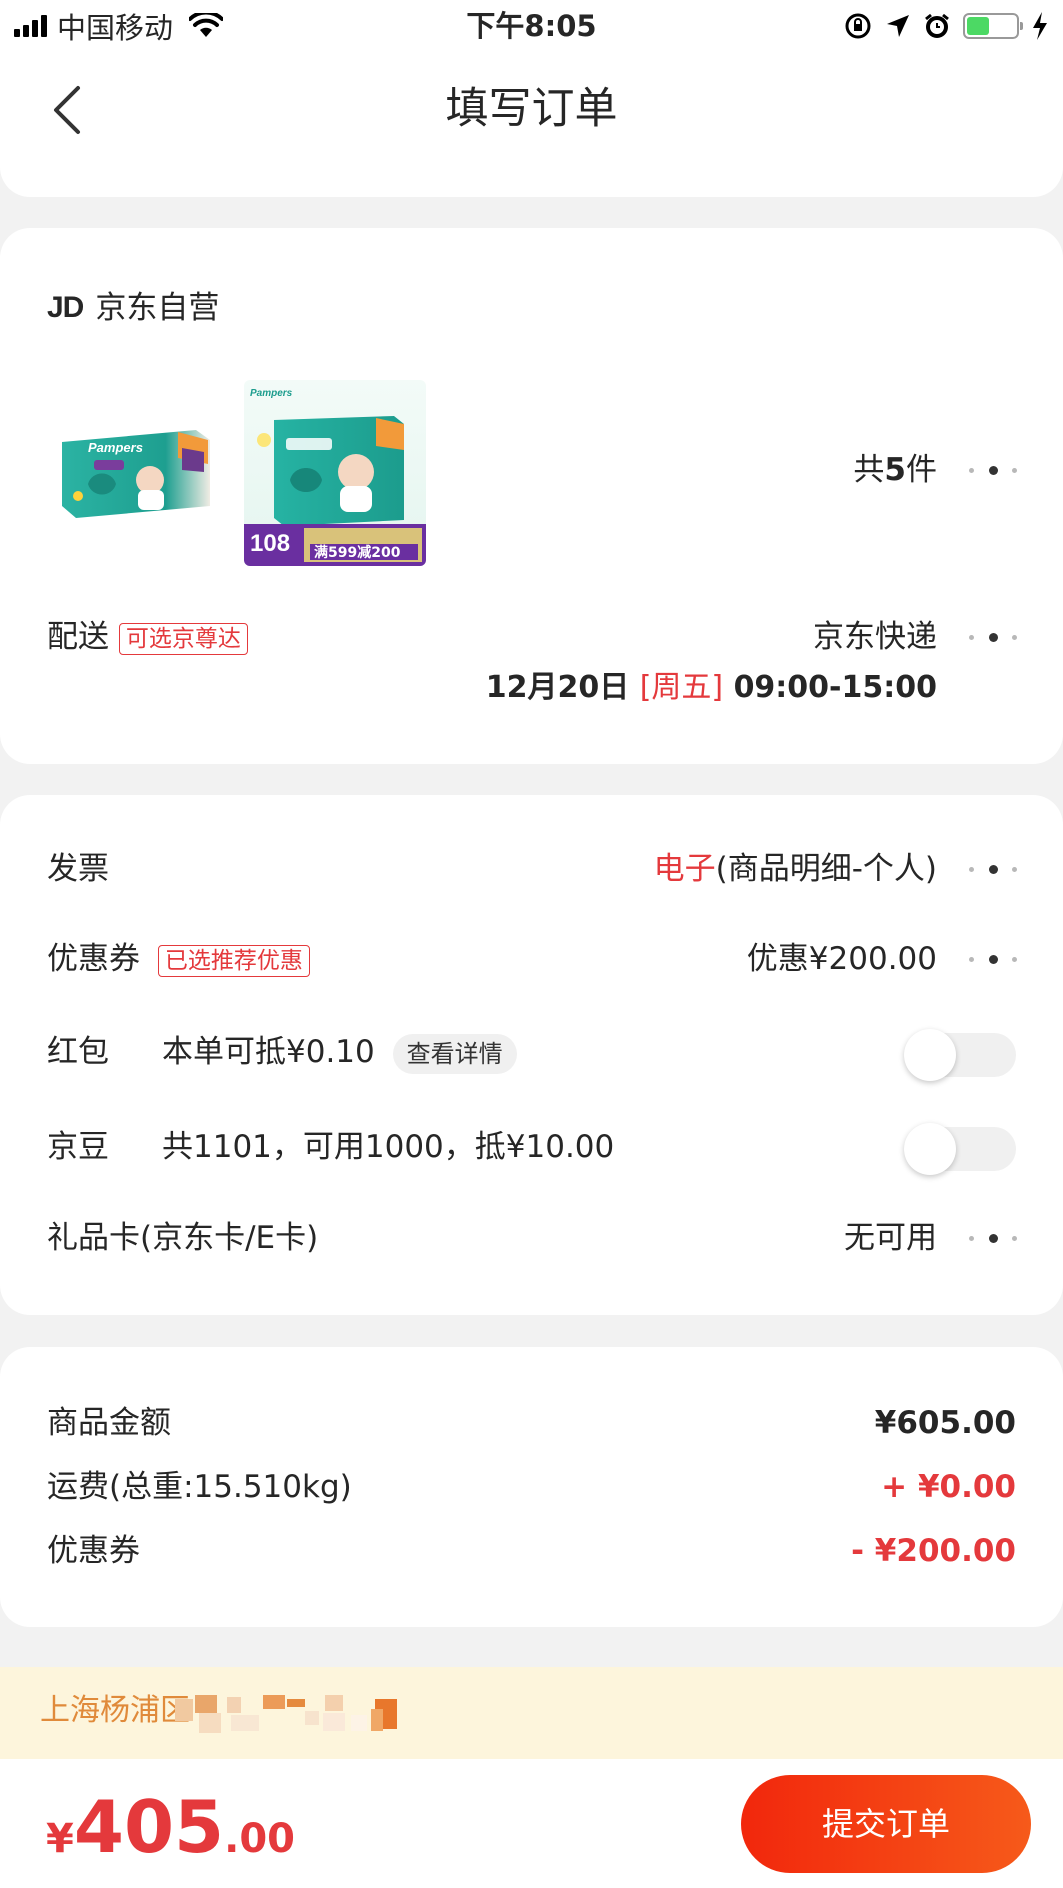  Describe the element at coordinates (335, 473) in the screenshot. I see `product-image-2: Pampers 108 满599减200` at that location.